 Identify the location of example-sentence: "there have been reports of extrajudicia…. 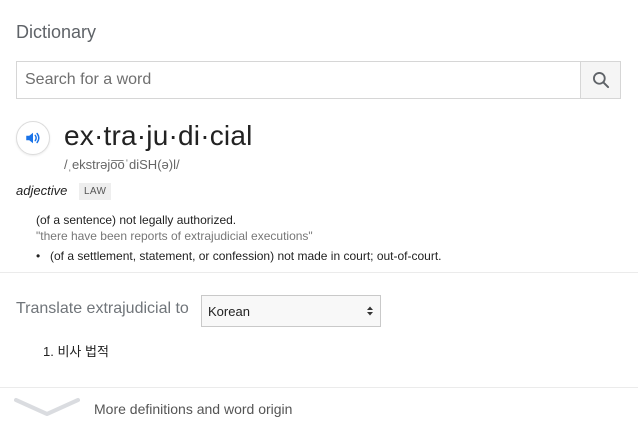
(174, 236).